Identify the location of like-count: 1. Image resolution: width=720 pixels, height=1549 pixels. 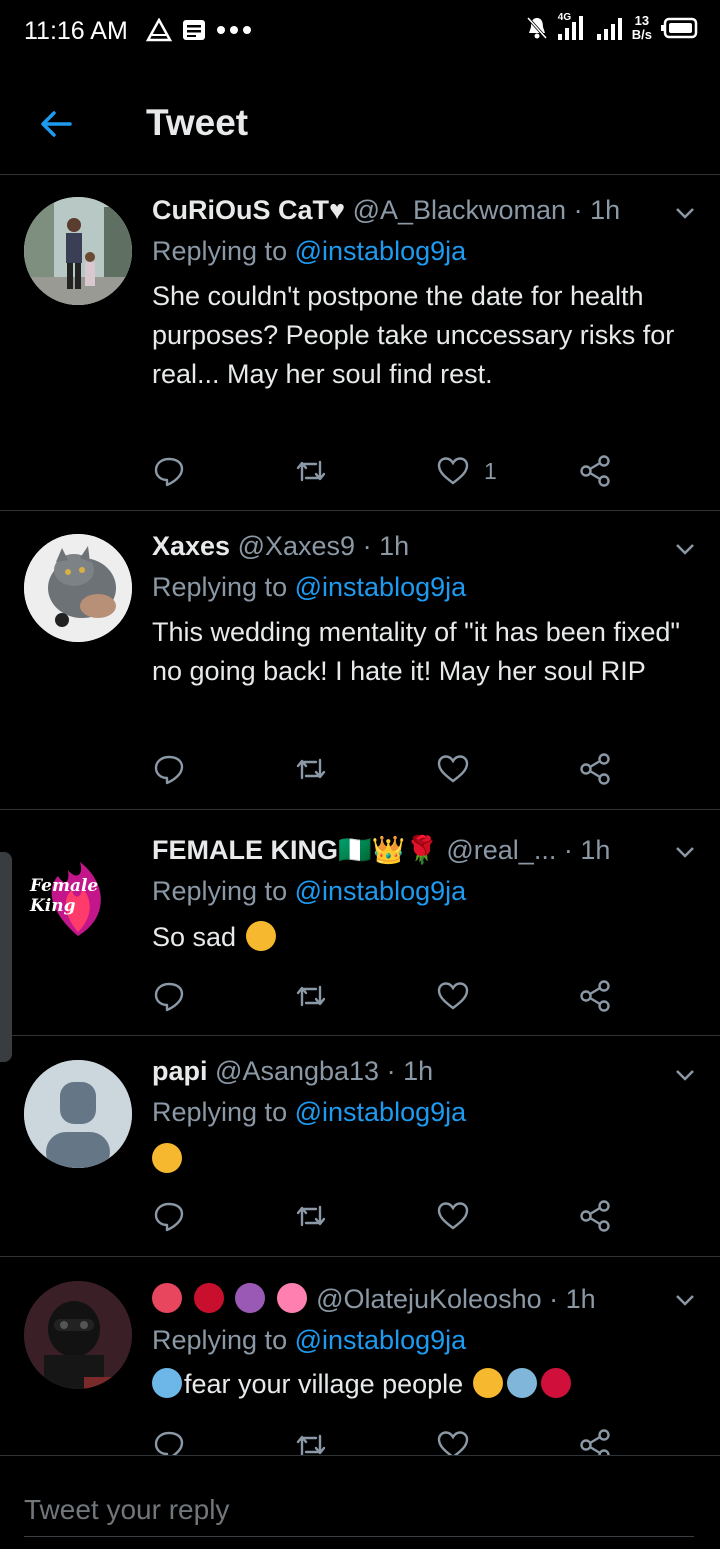
(490, 470).